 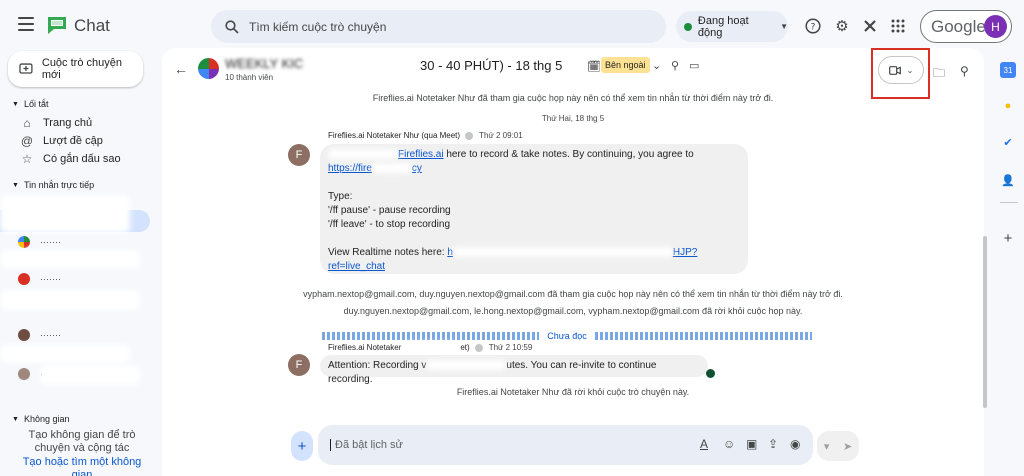 I want to click on group-avatar, so click(x=208, y=68).